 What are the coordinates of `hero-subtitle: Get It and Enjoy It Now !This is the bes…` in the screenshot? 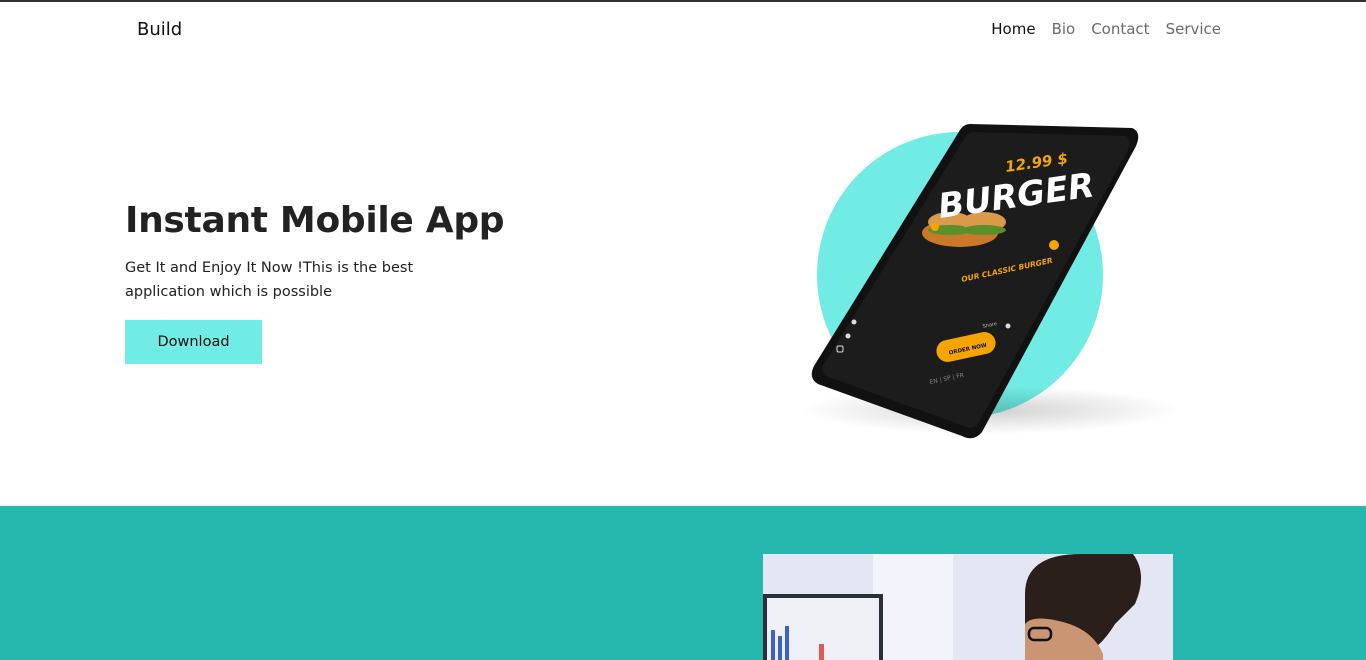 It's located at (269, 280).